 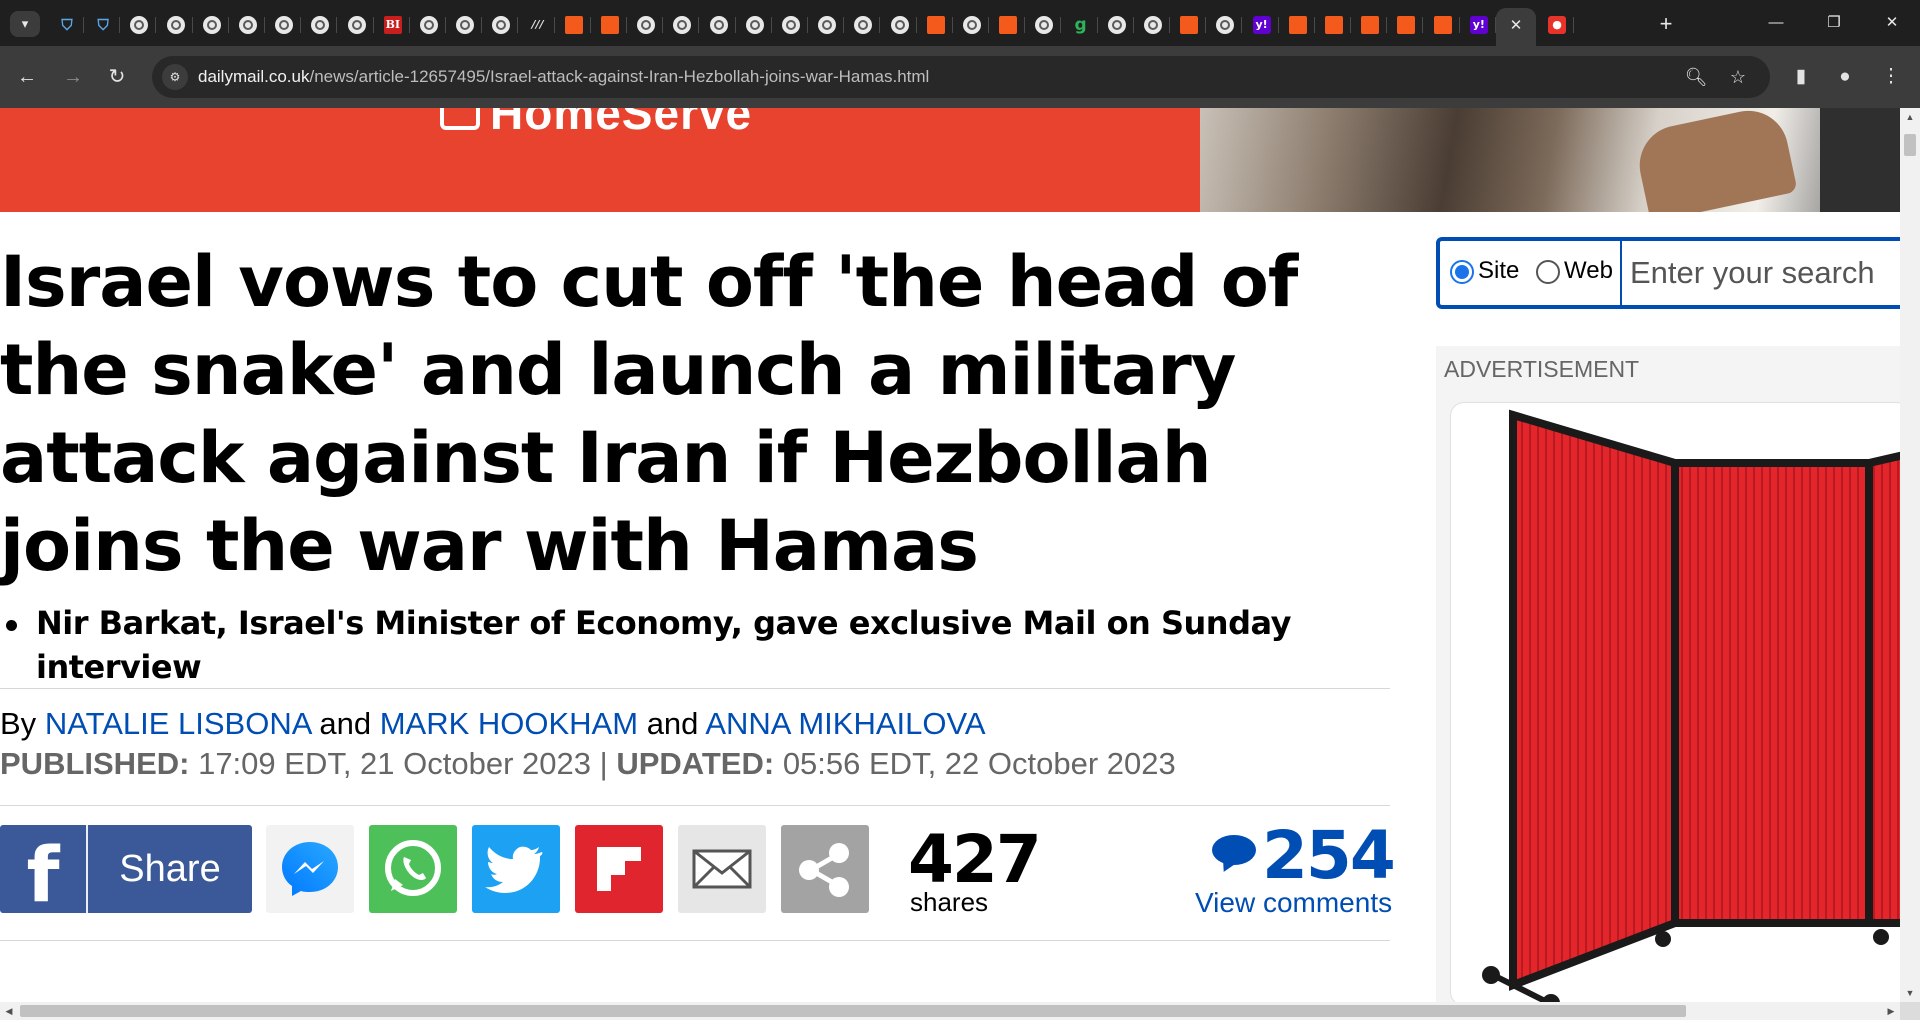 I want to click on tab-close-icon: ✕, so click(x=1516, y=25).